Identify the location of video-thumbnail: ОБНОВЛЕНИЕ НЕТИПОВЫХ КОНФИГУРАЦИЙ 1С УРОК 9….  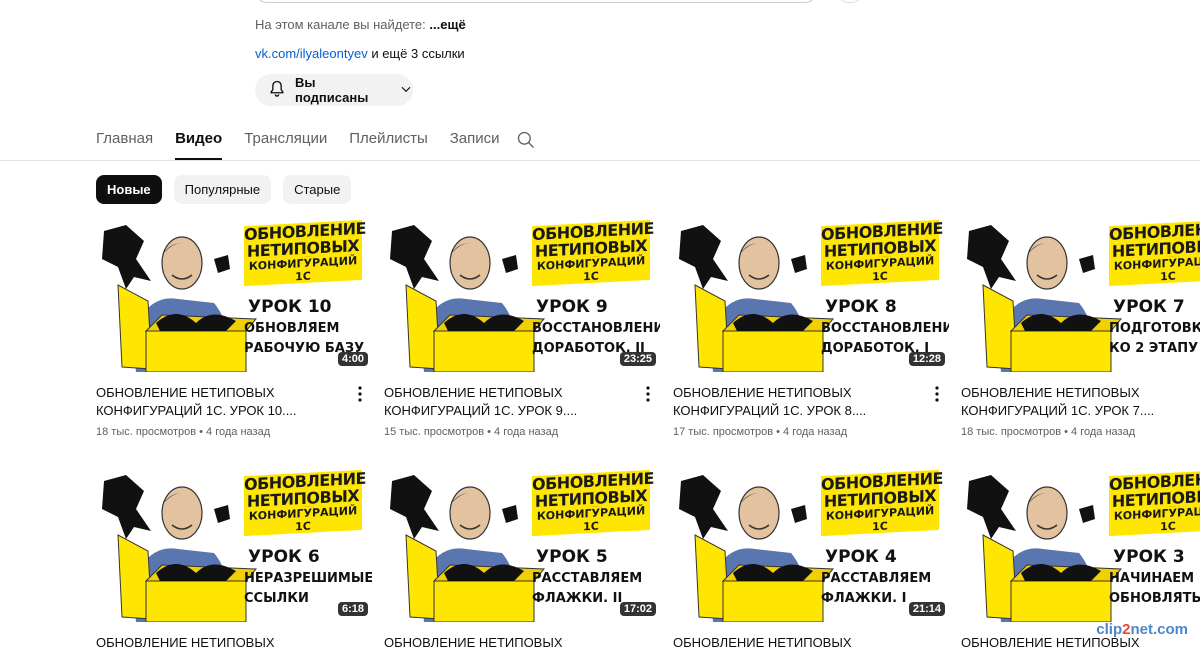
(522, 295).